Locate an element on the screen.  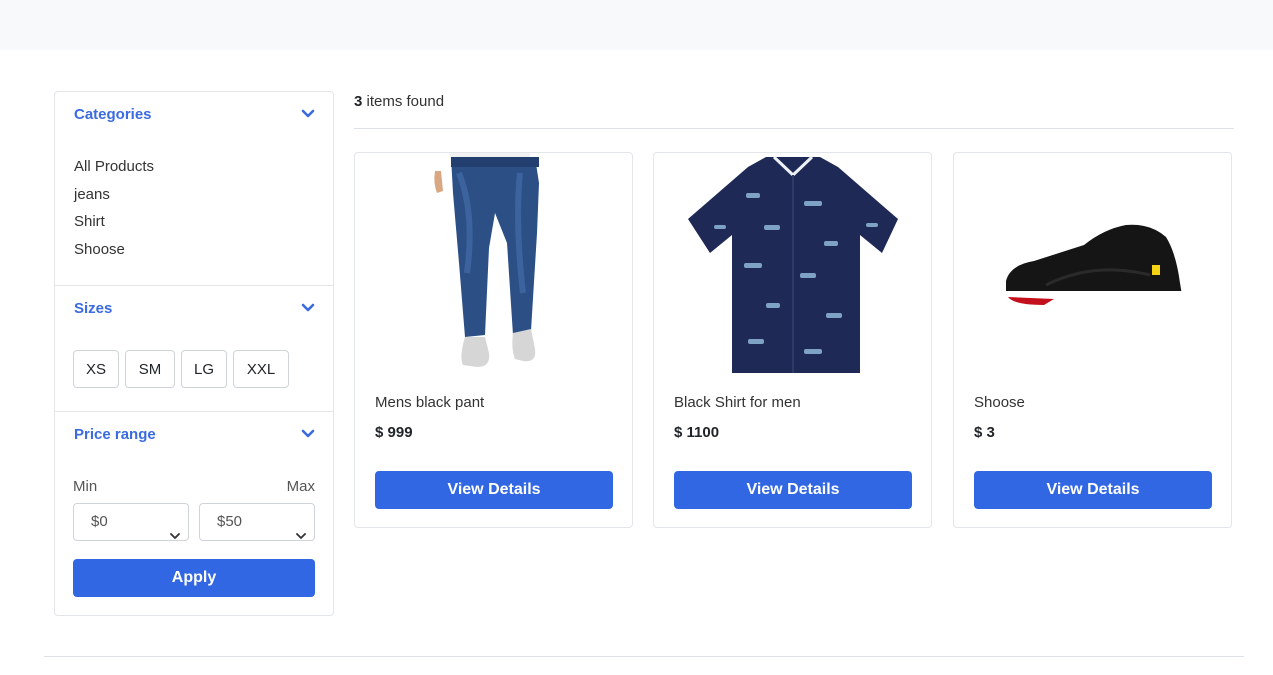
category-item-shirt: Shirt is located at coordinates (194, 227).